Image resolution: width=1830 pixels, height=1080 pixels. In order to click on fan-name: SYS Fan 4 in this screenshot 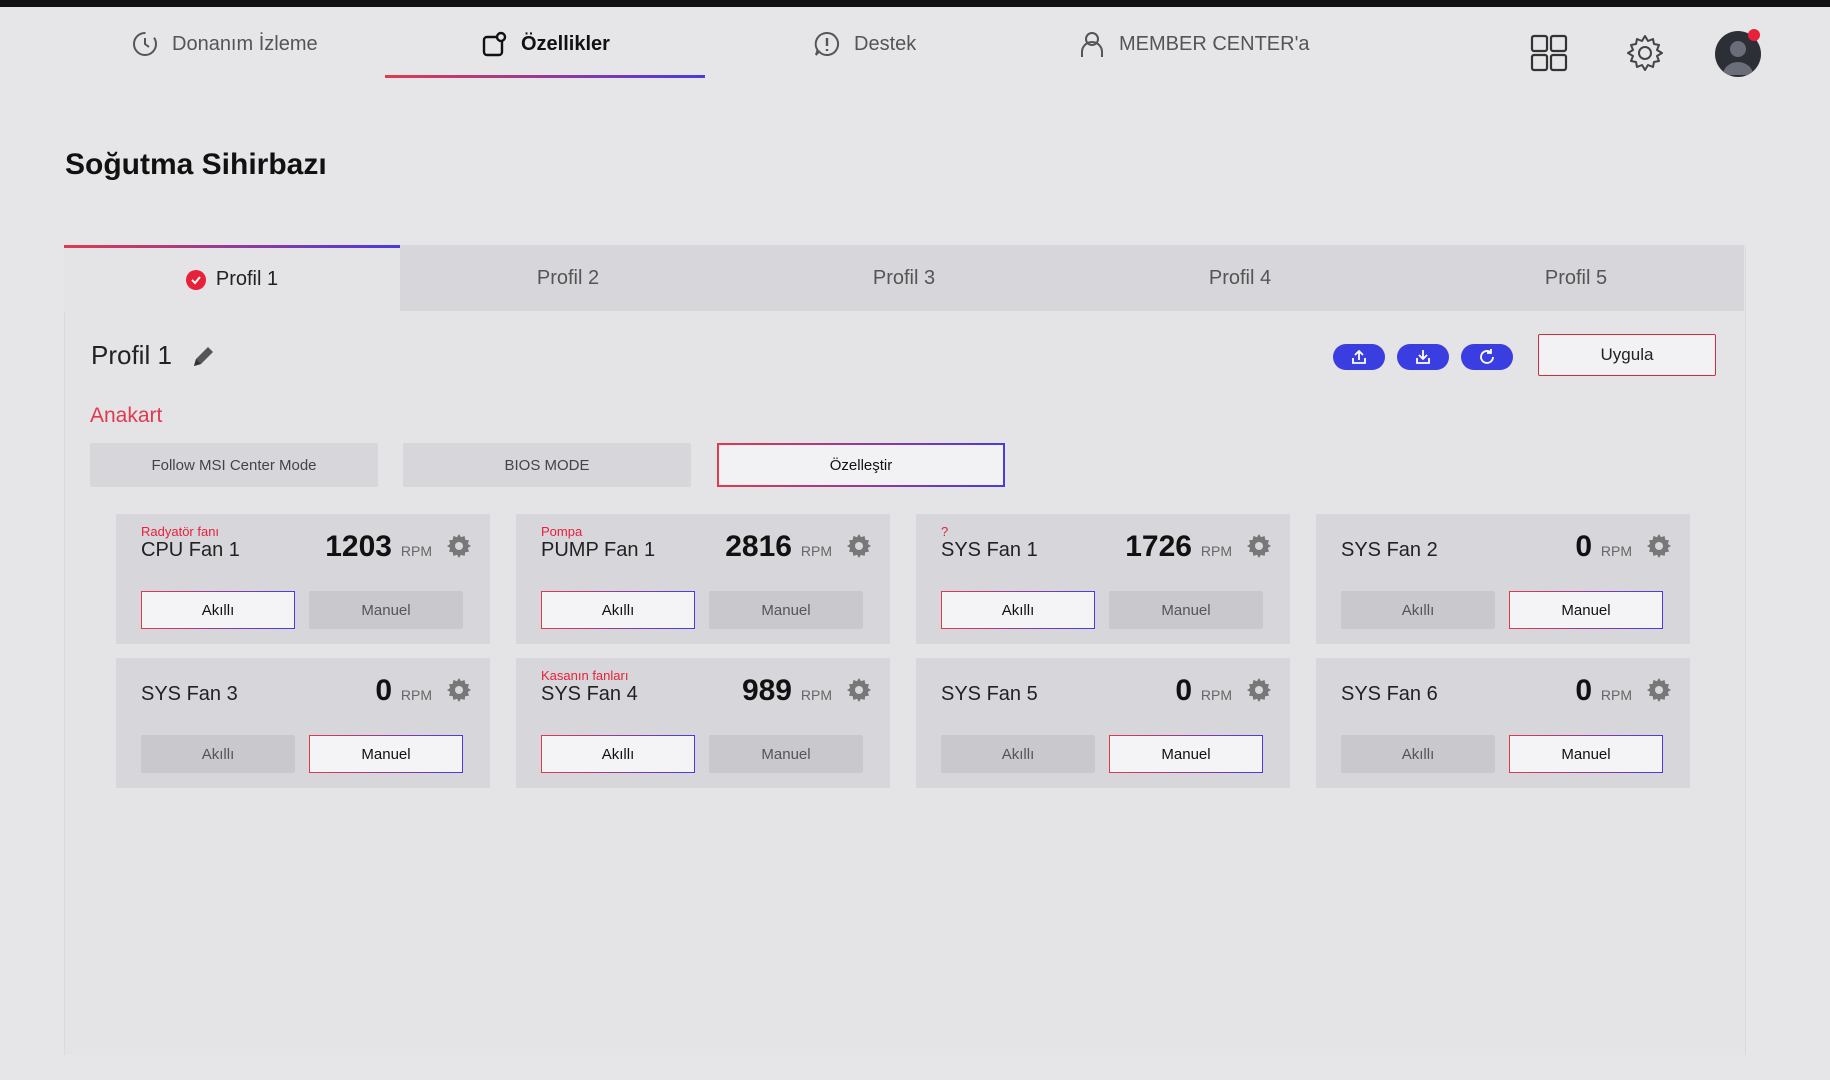, I will do `click(589, 694)`.